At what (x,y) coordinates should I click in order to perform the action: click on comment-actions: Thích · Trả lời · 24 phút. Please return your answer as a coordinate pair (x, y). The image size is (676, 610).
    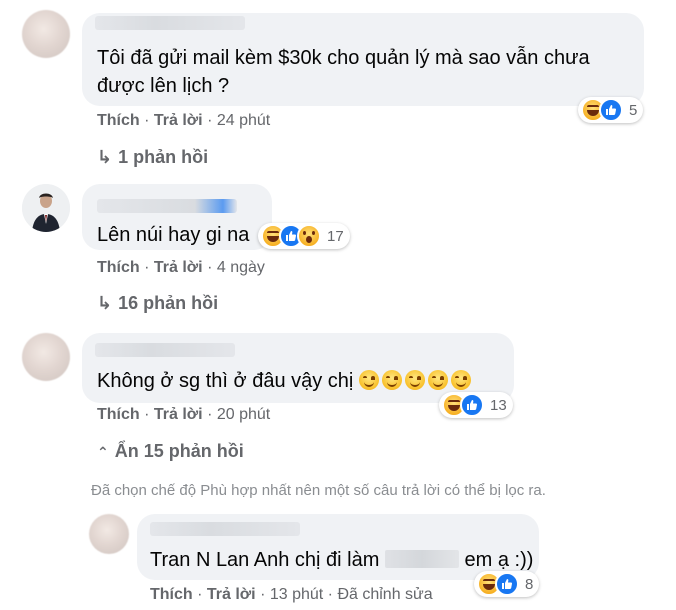
    Looking at the image, I should click on (184, 120).